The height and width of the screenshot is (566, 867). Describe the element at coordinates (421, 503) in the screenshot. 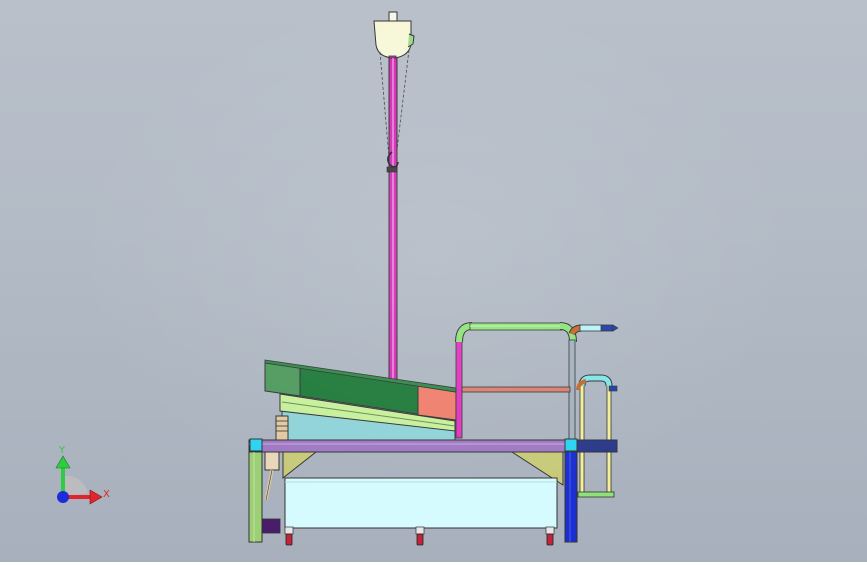

I see `under-storage-box` at that location.